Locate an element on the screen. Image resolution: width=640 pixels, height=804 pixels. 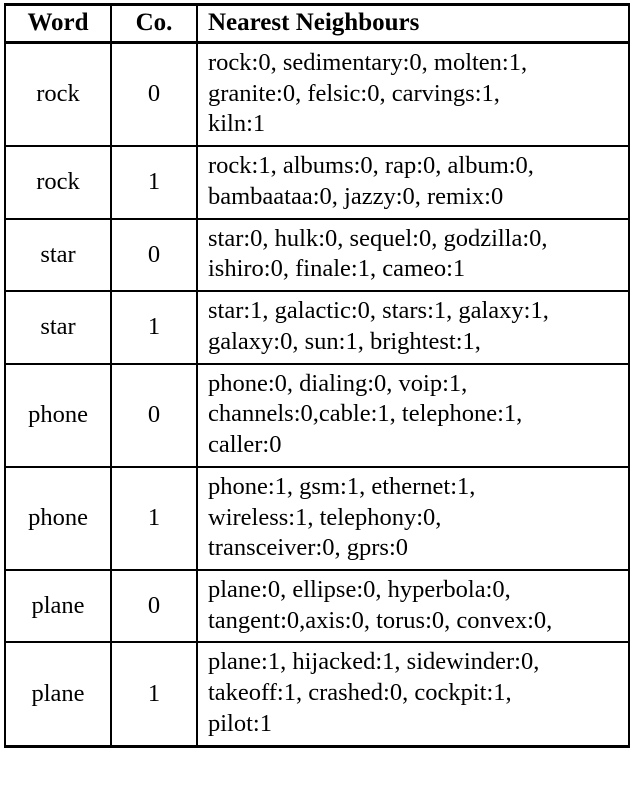
column-header-word: Word is located at coordinates (58, 24).